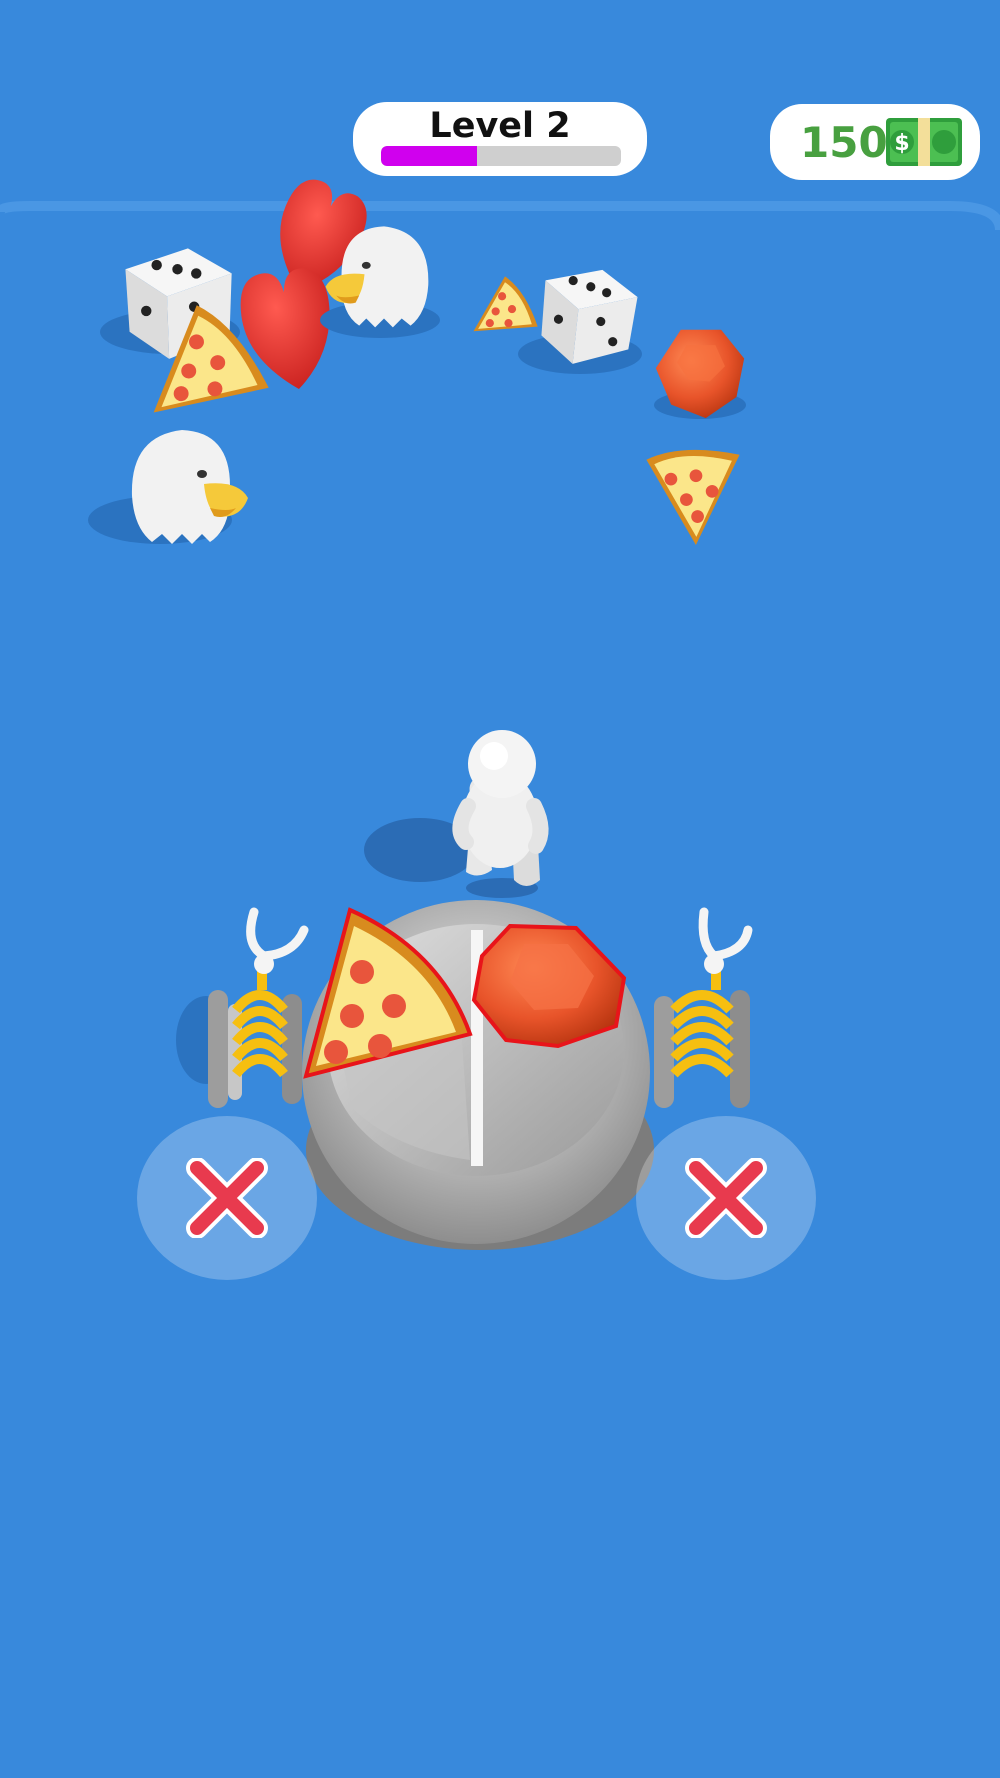 This screenshot has height=1778, width=1000. What do you see at coordinates (580, 318) in the screenshot?
I see `dice-item` at bounding box center [580, 318].